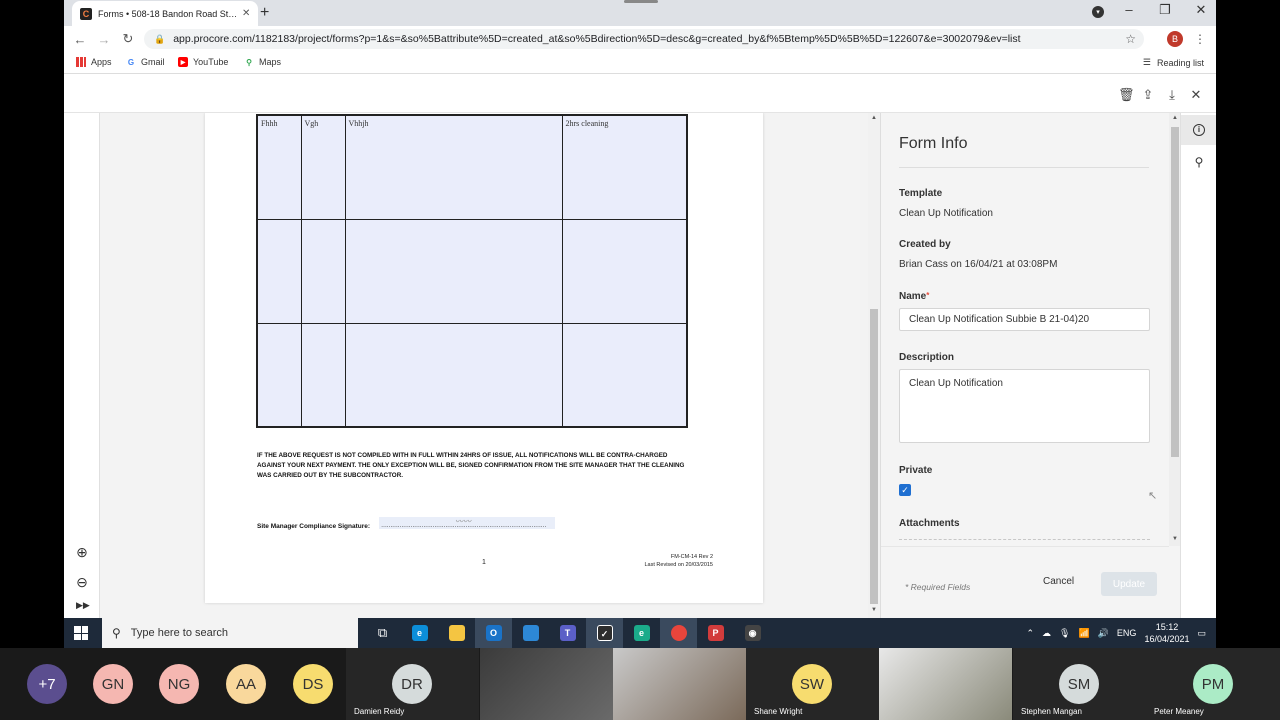 The height and width of the screenshot is (720, 1280). Describe the element at coordinates (1198, 365) in the screenshot. I see `side-rail: i ⚲` at that location.